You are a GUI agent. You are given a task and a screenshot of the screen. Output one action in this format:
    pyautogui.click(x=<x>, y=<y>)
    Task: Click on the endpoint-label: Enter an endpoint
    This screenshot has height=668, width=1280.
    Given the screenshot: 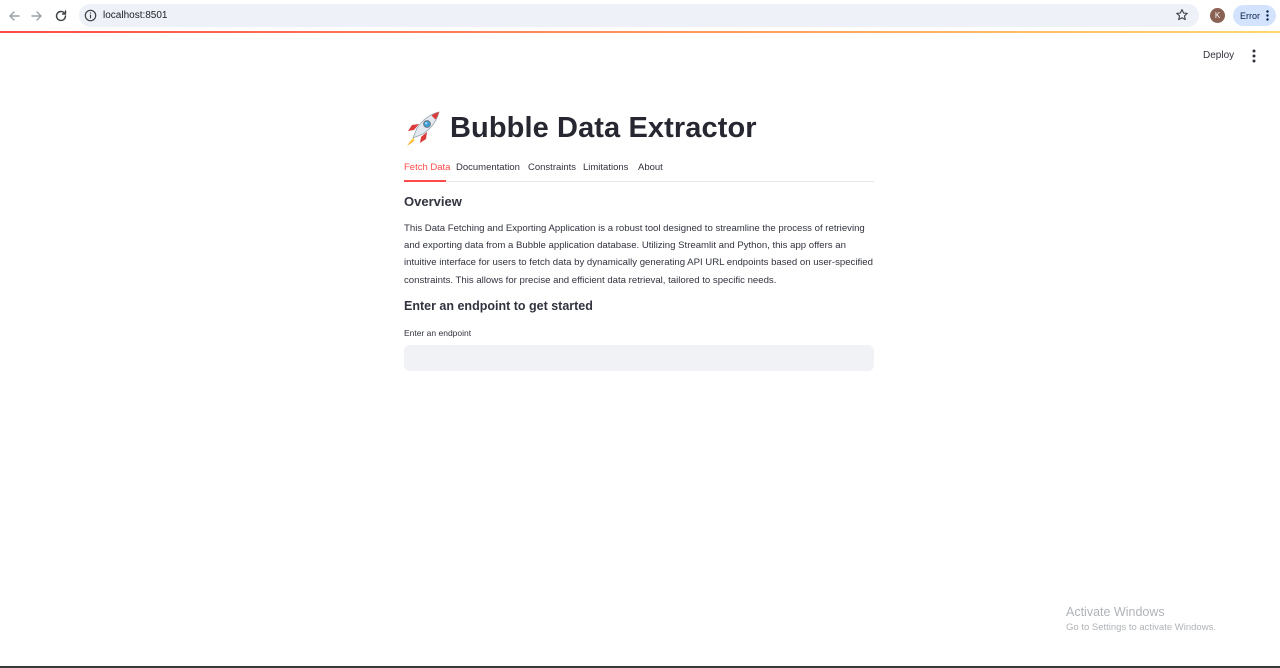 What is the action you would take?
    pyautogui.click(x=438, y=333)
    